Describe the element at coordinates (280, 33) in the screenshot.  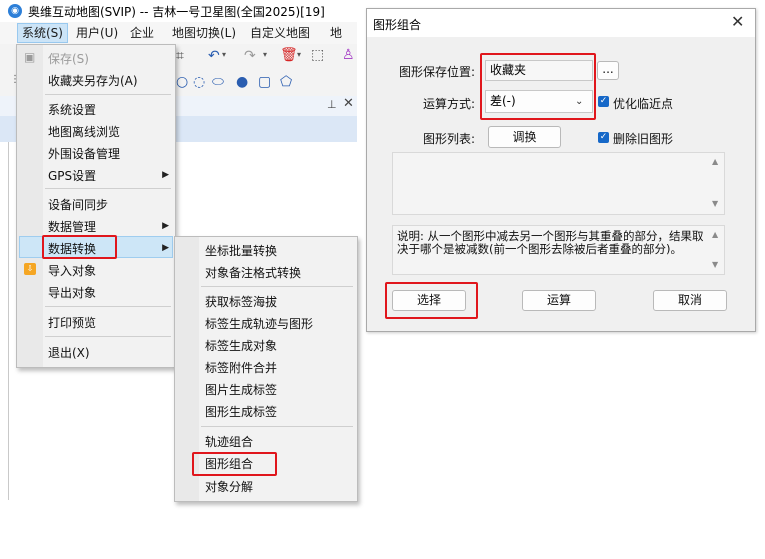
I see `menu-custom-map: 自定义地图` at that location.